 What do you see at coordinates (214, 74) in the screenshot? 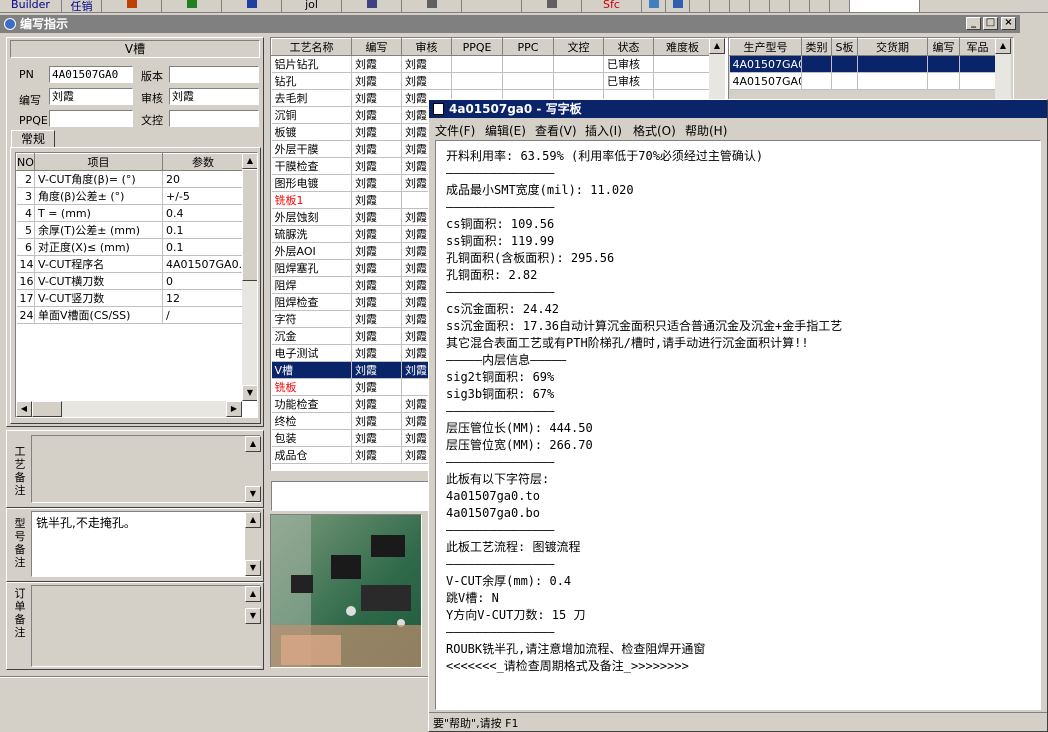
I see `version-field` at bounding box center [214, 74].